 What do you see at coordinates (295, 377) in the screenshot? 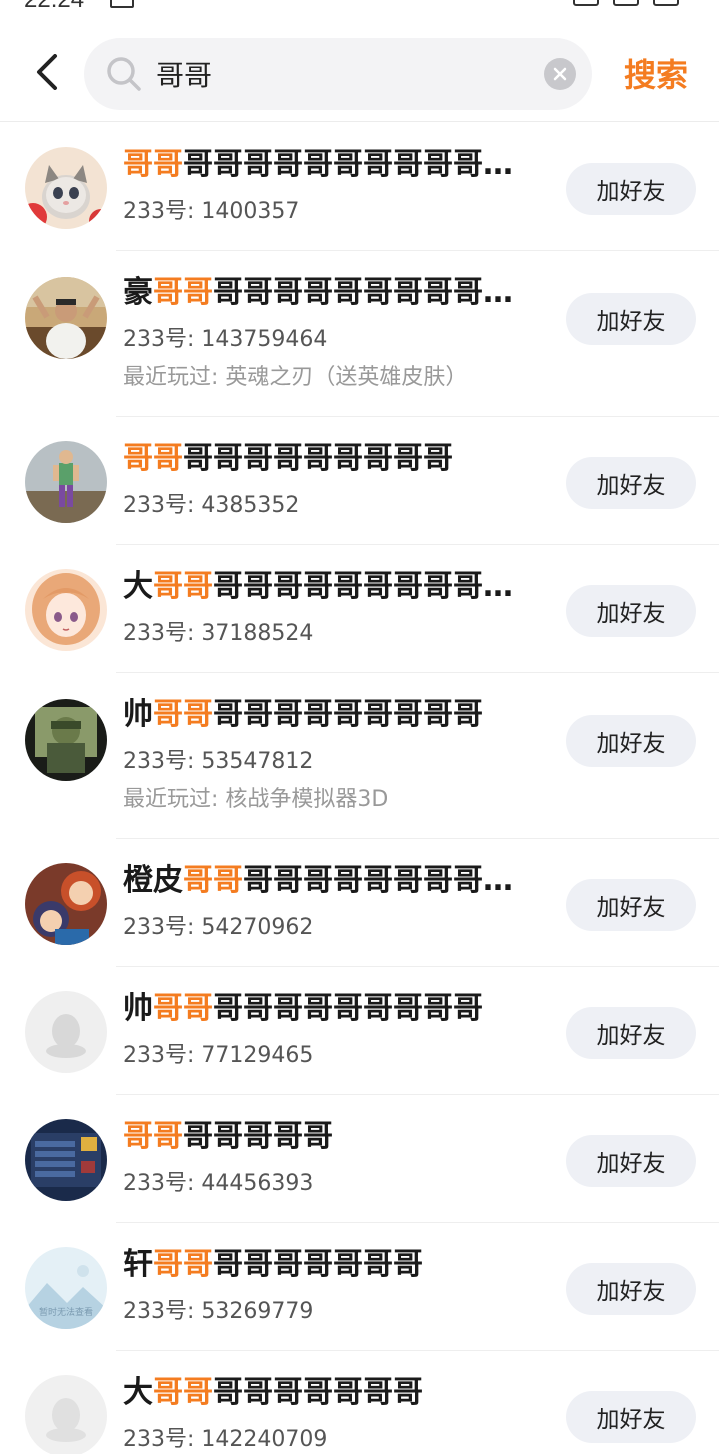
I see `recently-played: 最近玩过: 英魂之刃（送英雄皮肤）` at bounding box center [295, 377].